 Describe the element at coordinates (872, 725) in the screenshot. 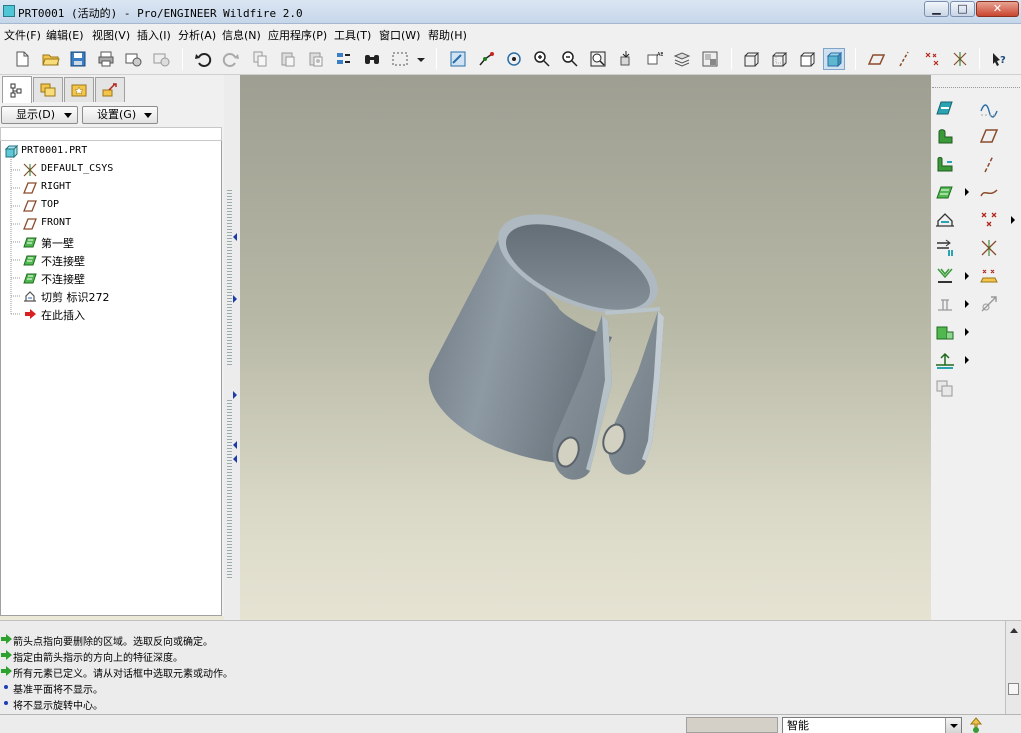

I see `selection-filter-select: 智能` at that location.